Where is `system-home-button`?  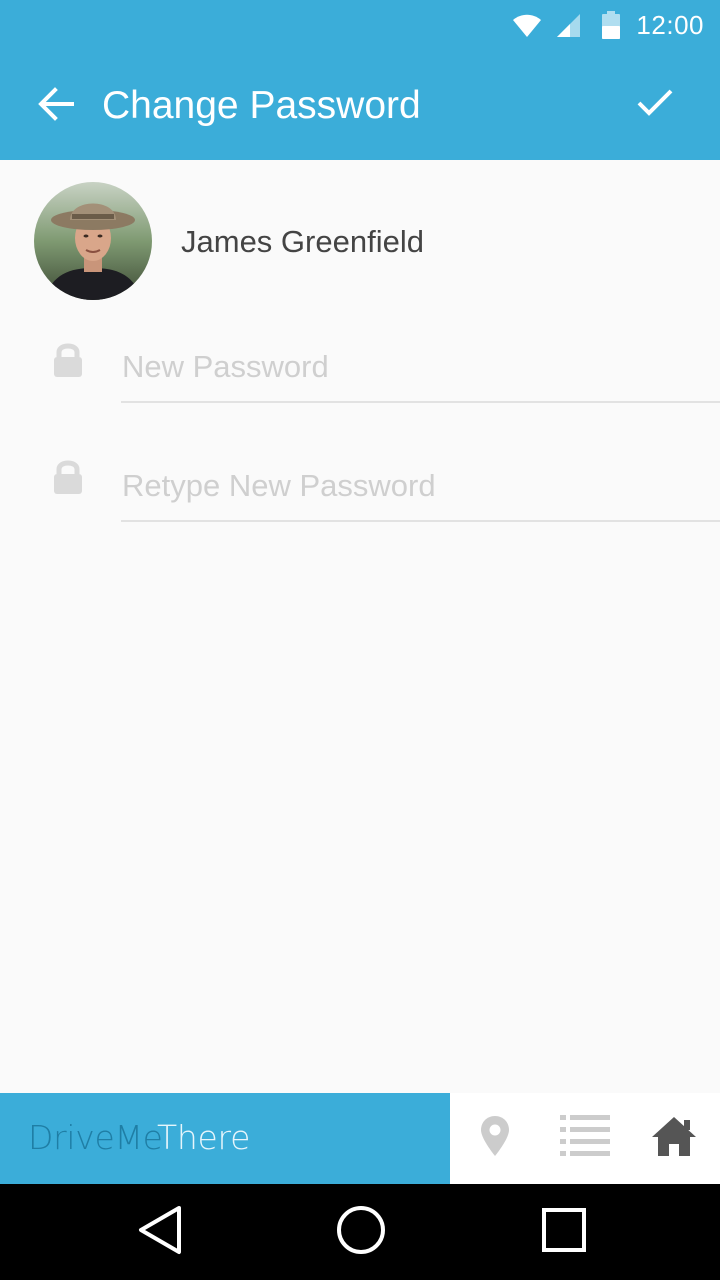 system-home-button is located at coordinates (361, 1232).